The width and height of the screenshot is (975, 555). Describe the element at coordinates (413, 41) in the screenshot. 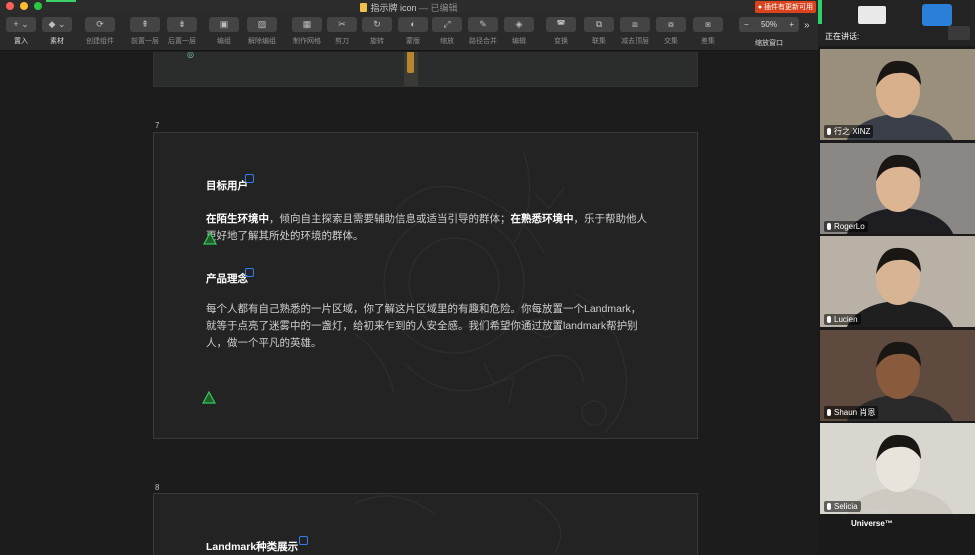

I see `mask-label: 蒙版` at that location.